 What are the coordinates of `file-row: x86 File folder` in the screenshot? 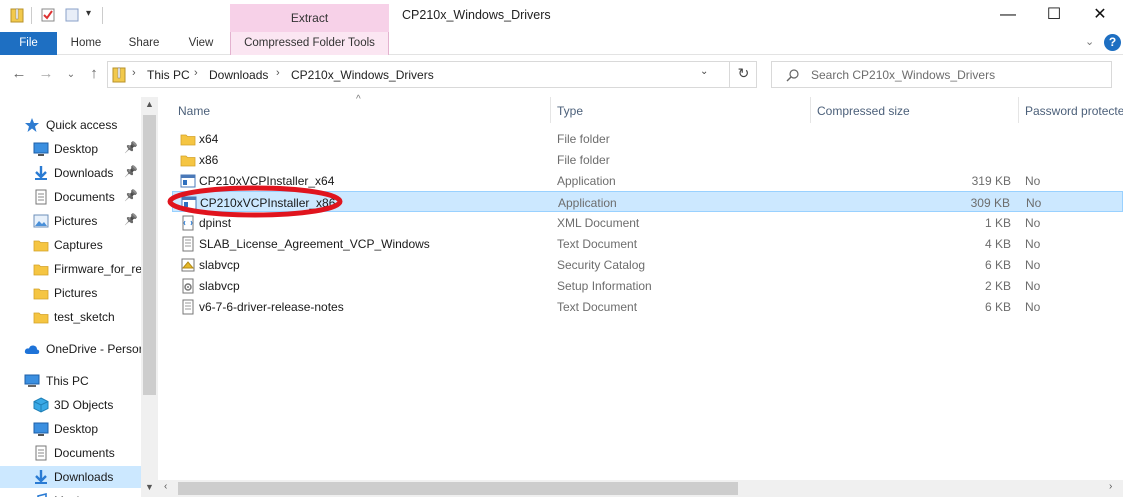 It's located at (647, 159).